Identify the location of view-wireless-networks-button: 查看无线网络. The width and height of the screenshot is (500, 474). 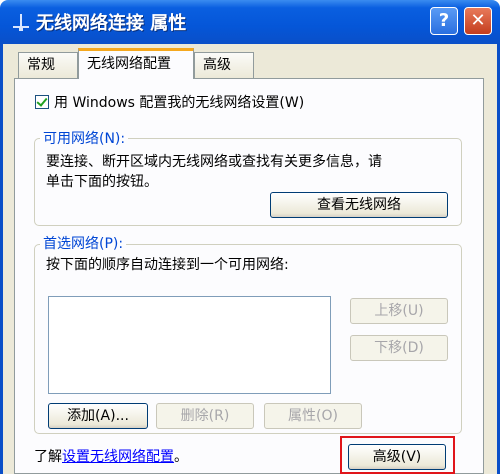
(359, 205).